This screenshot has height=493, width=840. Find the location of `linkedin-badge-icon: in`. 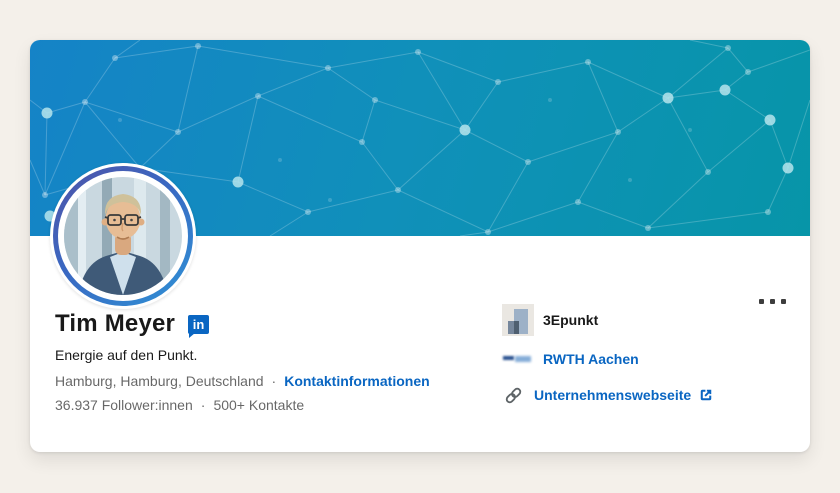

linkedin-badge-icon: in is located at coordinates (199, 326).